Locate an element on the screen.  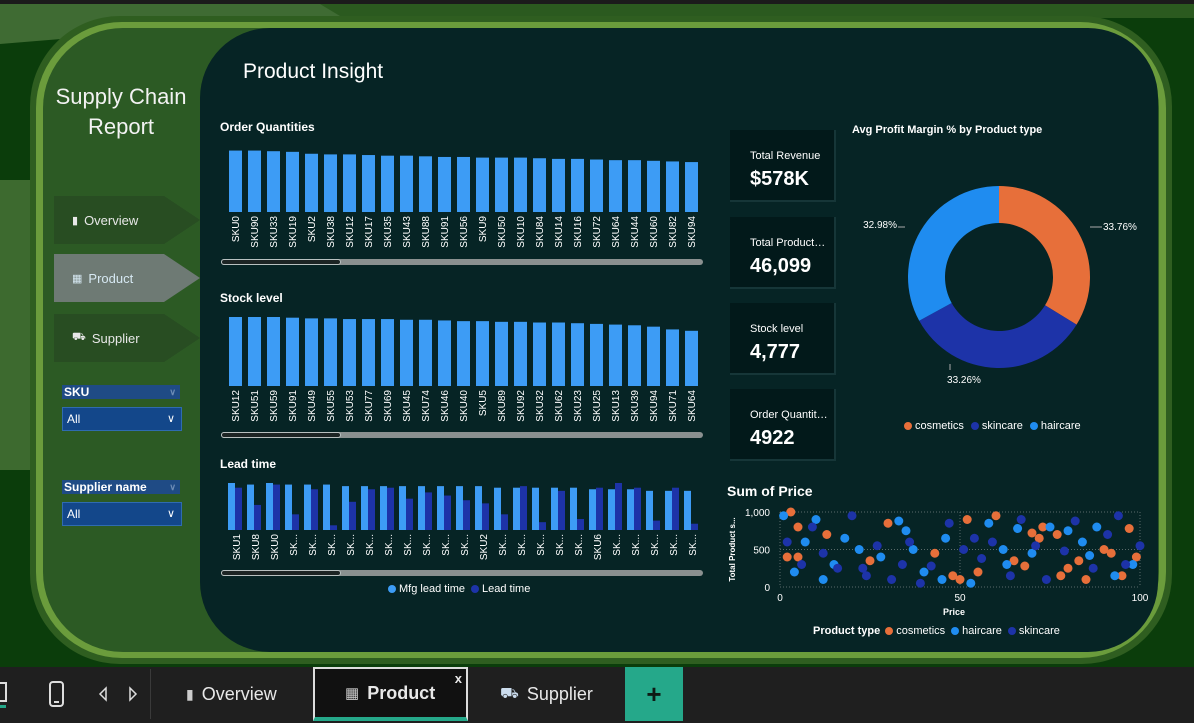
tick-label: SKU77 is located at coordinates (369, 406).